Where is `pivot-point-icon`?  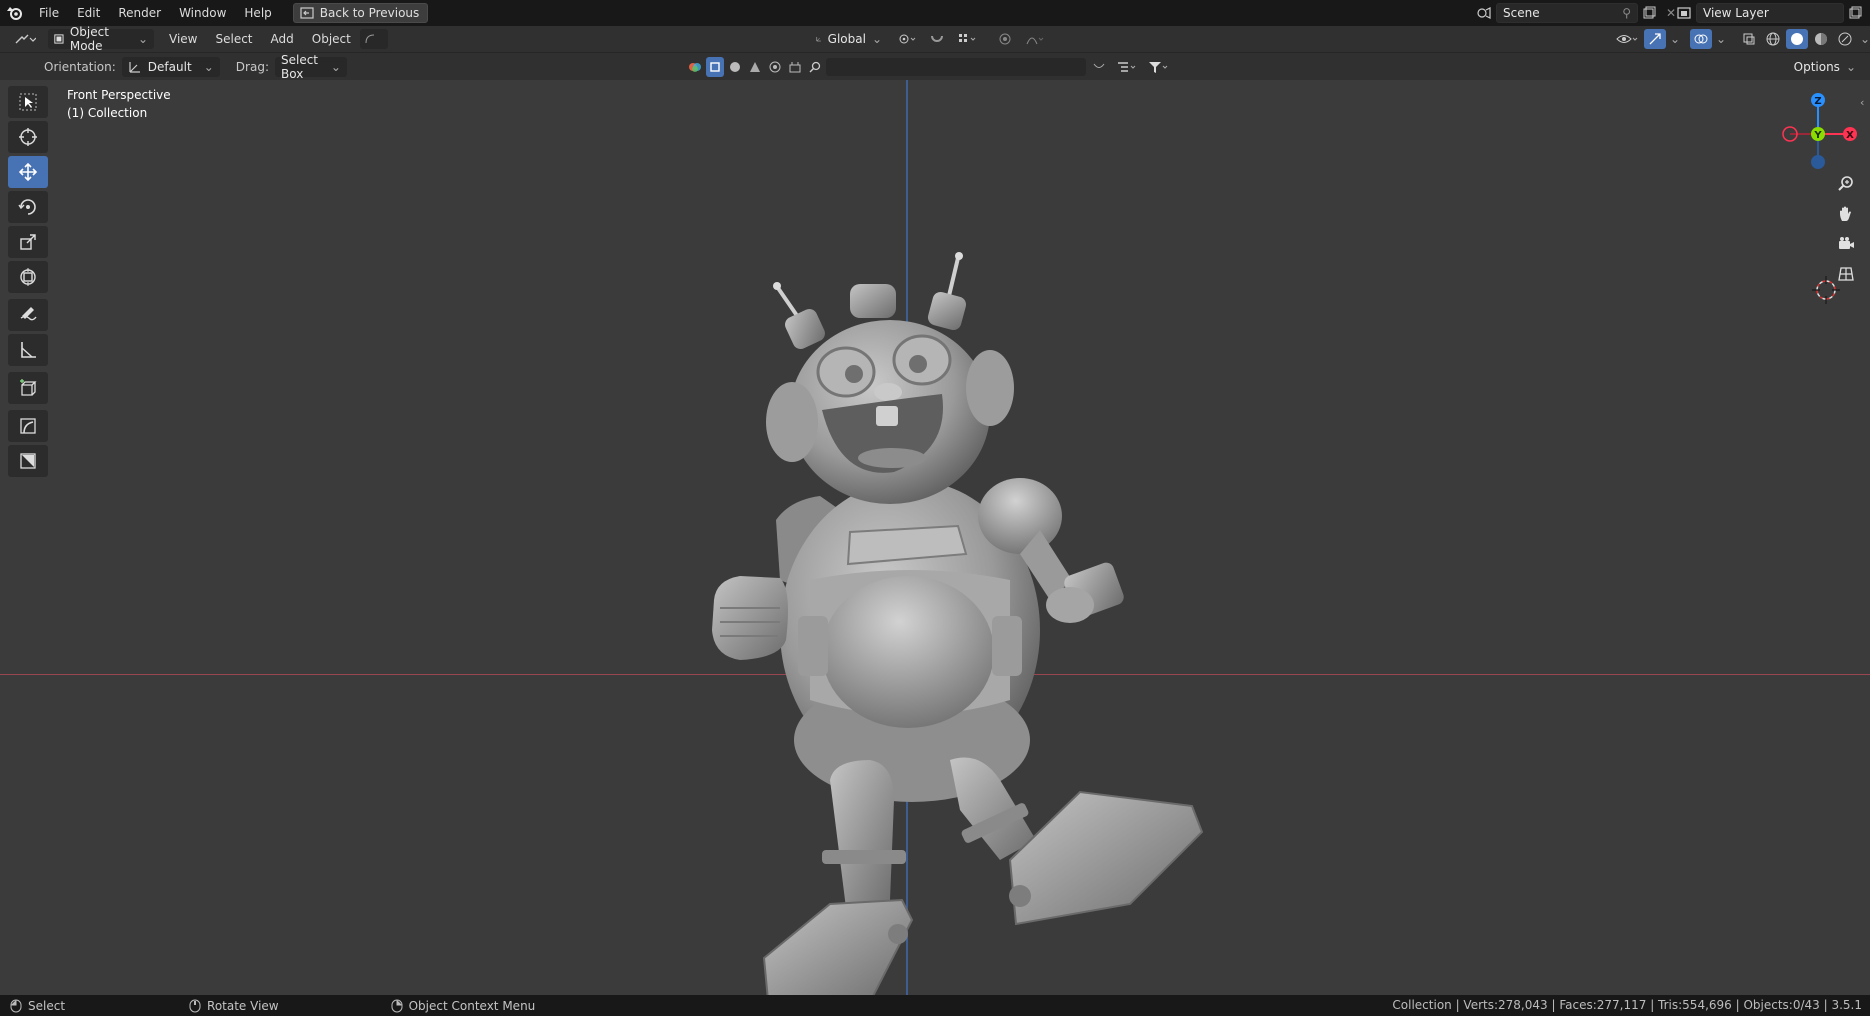
pivot-point-icon is located at coordinates (907, 39).